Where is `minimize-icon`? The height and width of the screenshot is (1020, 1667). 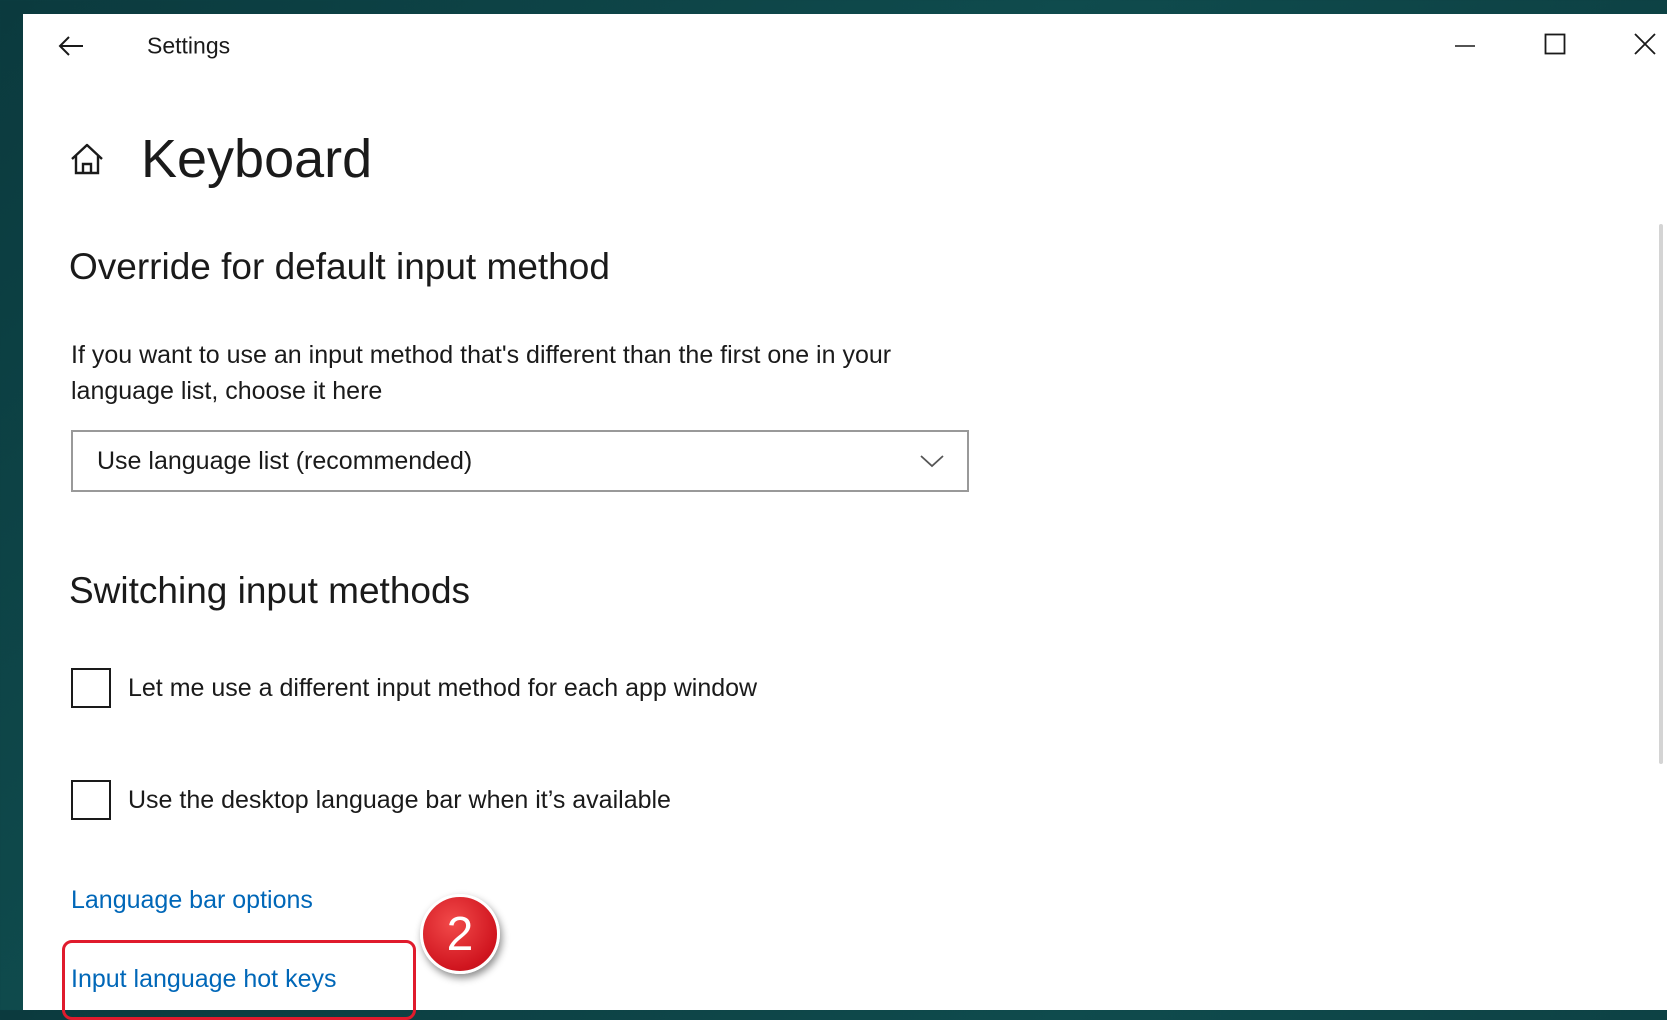 minimize-icon is located at coordinates (1465, 46).